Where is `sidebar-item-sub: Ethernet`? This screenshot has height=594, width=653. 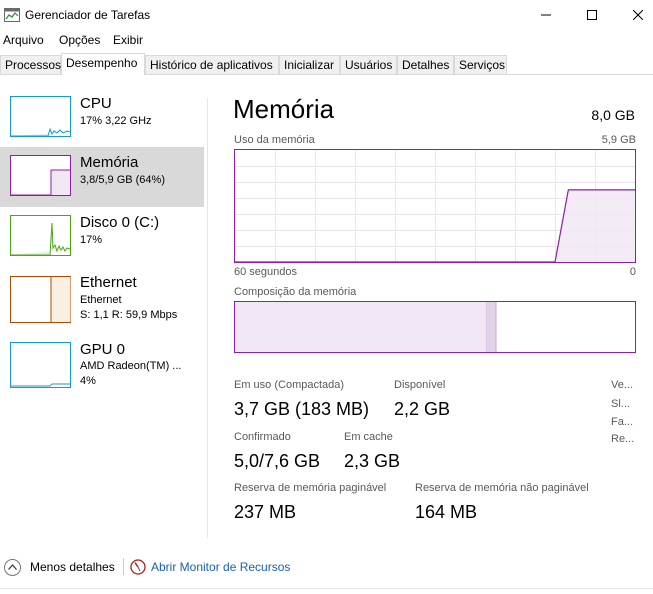 sidebar-item-sub: Ethernet is located at coordinates (101, 300).